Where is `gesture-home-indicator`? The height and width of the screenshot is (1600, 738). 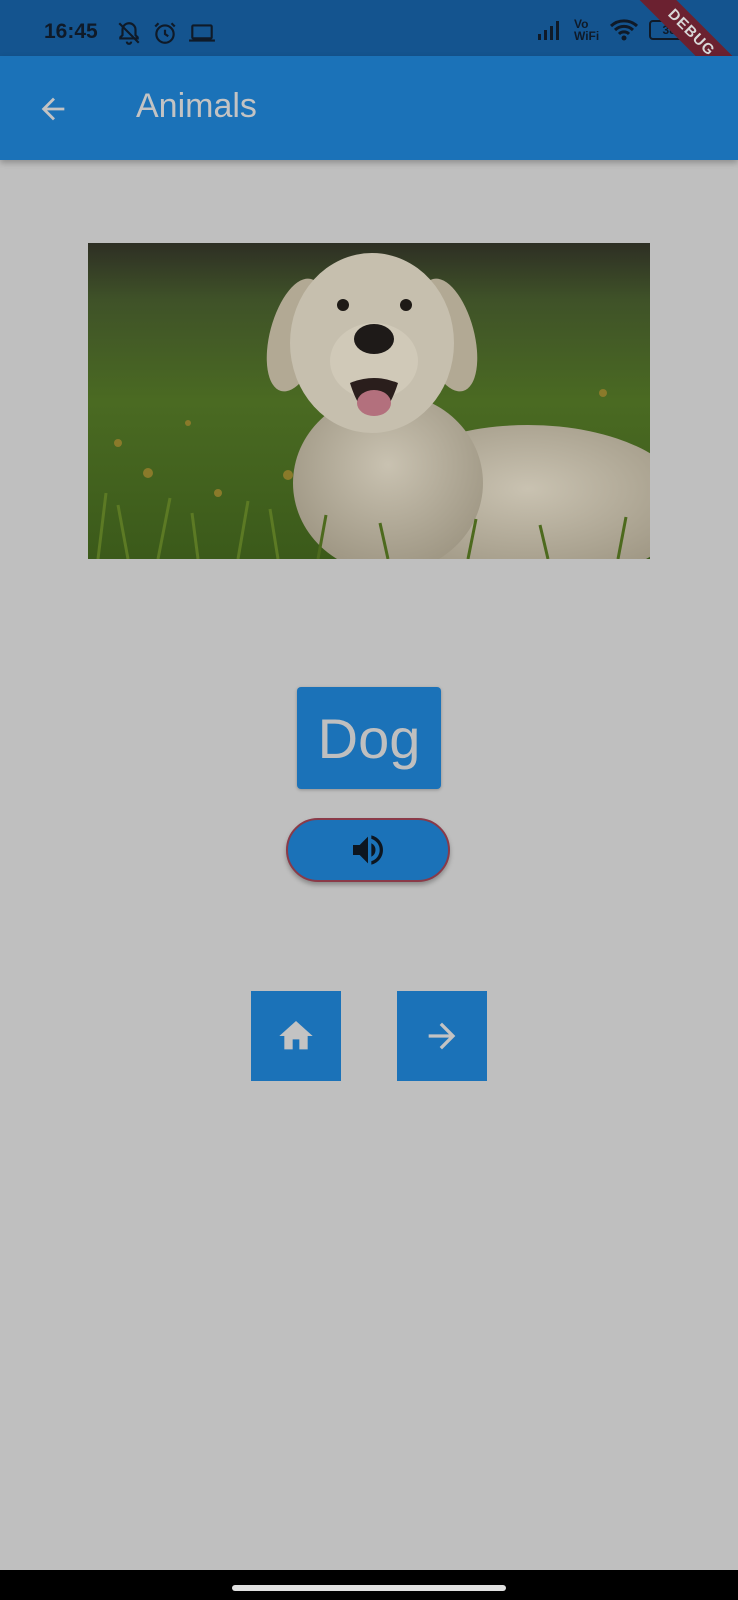 gesture-home-indicator is located at coordinates (369, 1588).